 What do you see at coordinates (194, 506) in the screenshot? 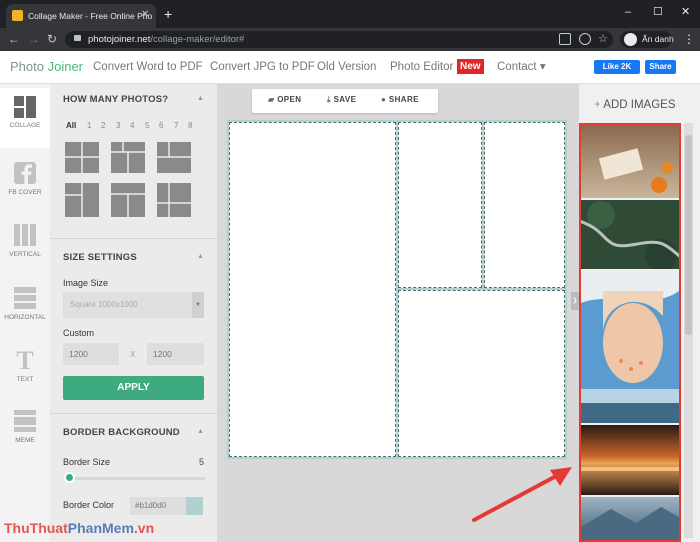
I see `color-swatch` at bounding box center [194, 506].